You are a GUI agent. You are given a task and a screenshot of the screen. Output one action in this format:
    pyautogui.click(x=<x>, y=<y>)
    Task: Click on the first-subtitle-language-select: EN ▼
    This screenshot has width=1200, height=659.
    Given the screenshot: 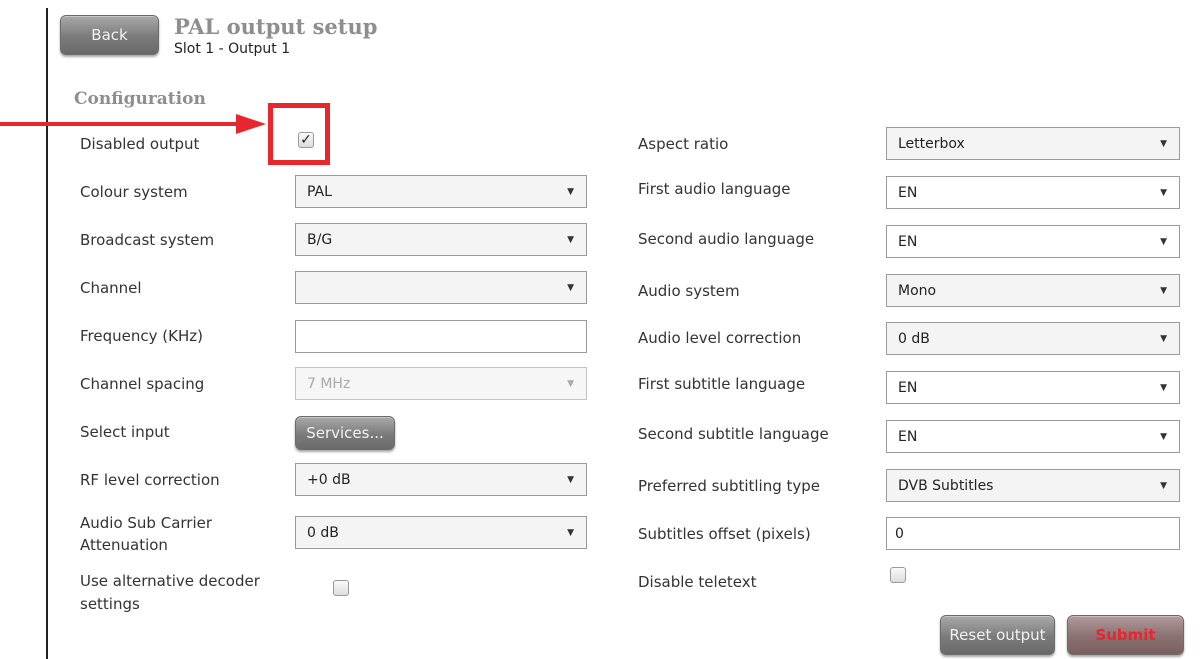 What is the action you would take?
    pyautogui.click(x=1033, y=387)
    